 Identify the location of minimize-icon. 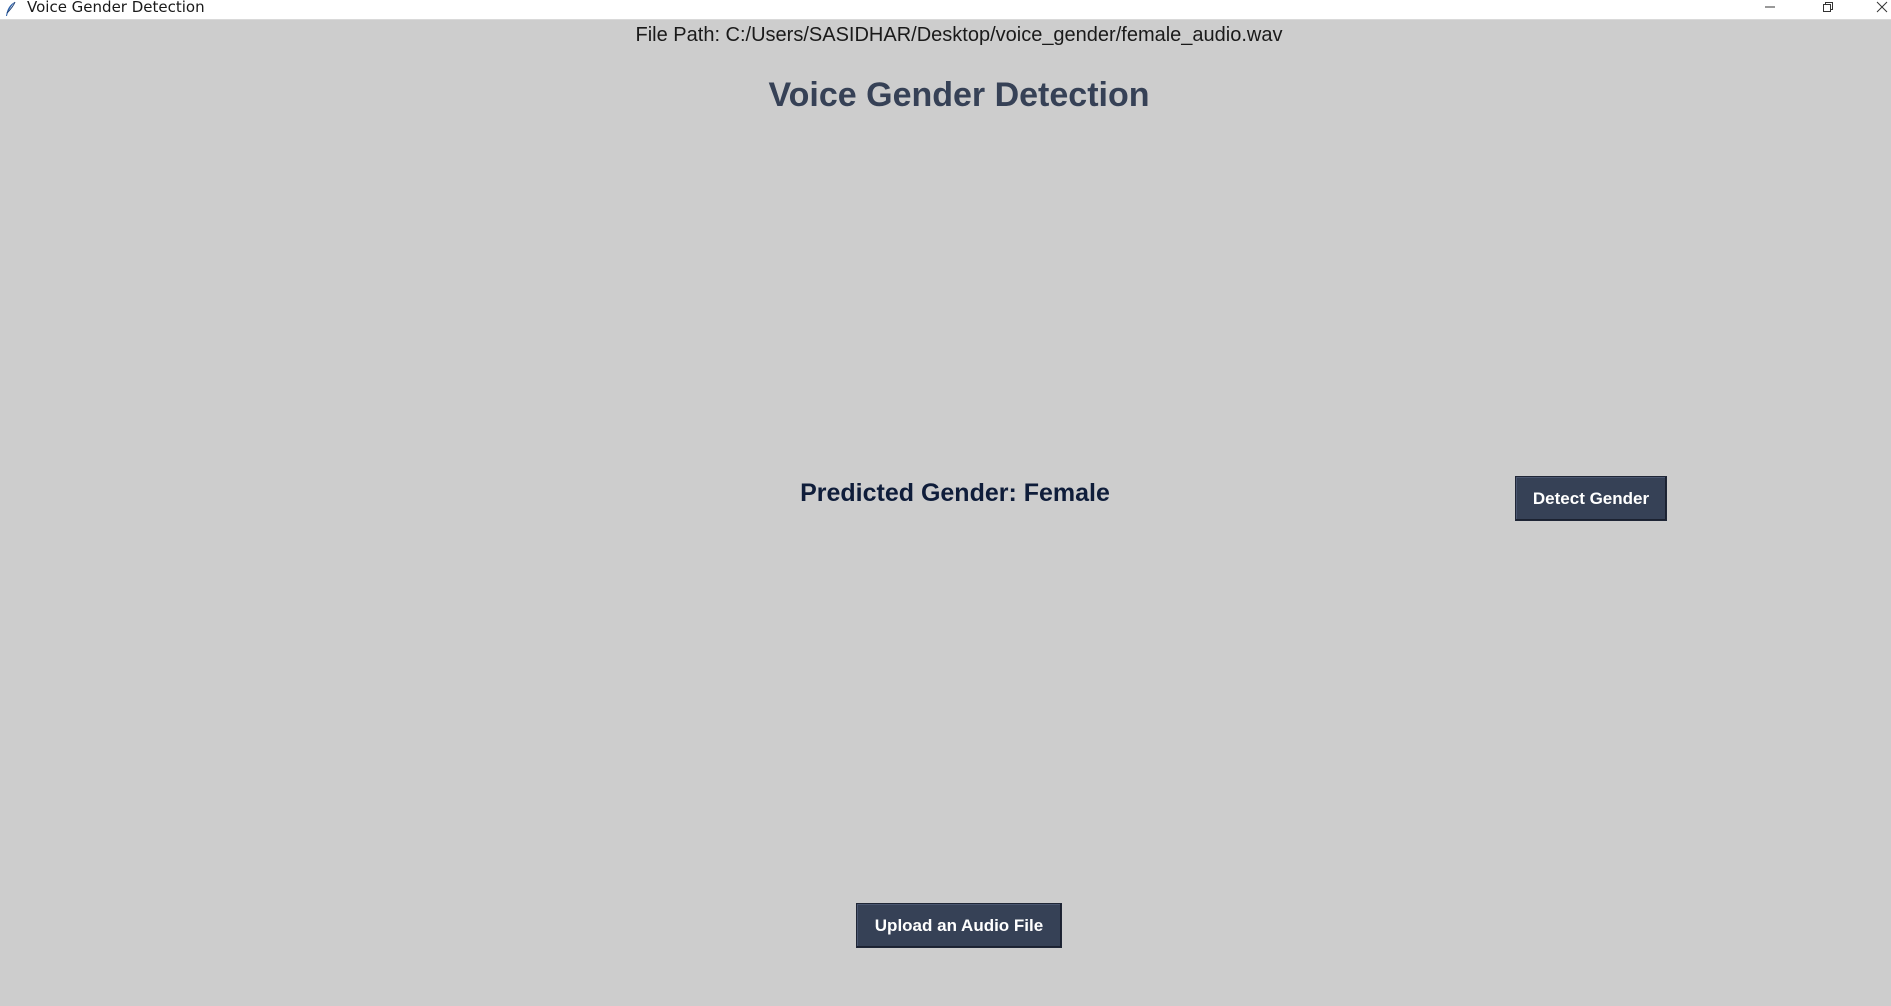
(1770, 7).